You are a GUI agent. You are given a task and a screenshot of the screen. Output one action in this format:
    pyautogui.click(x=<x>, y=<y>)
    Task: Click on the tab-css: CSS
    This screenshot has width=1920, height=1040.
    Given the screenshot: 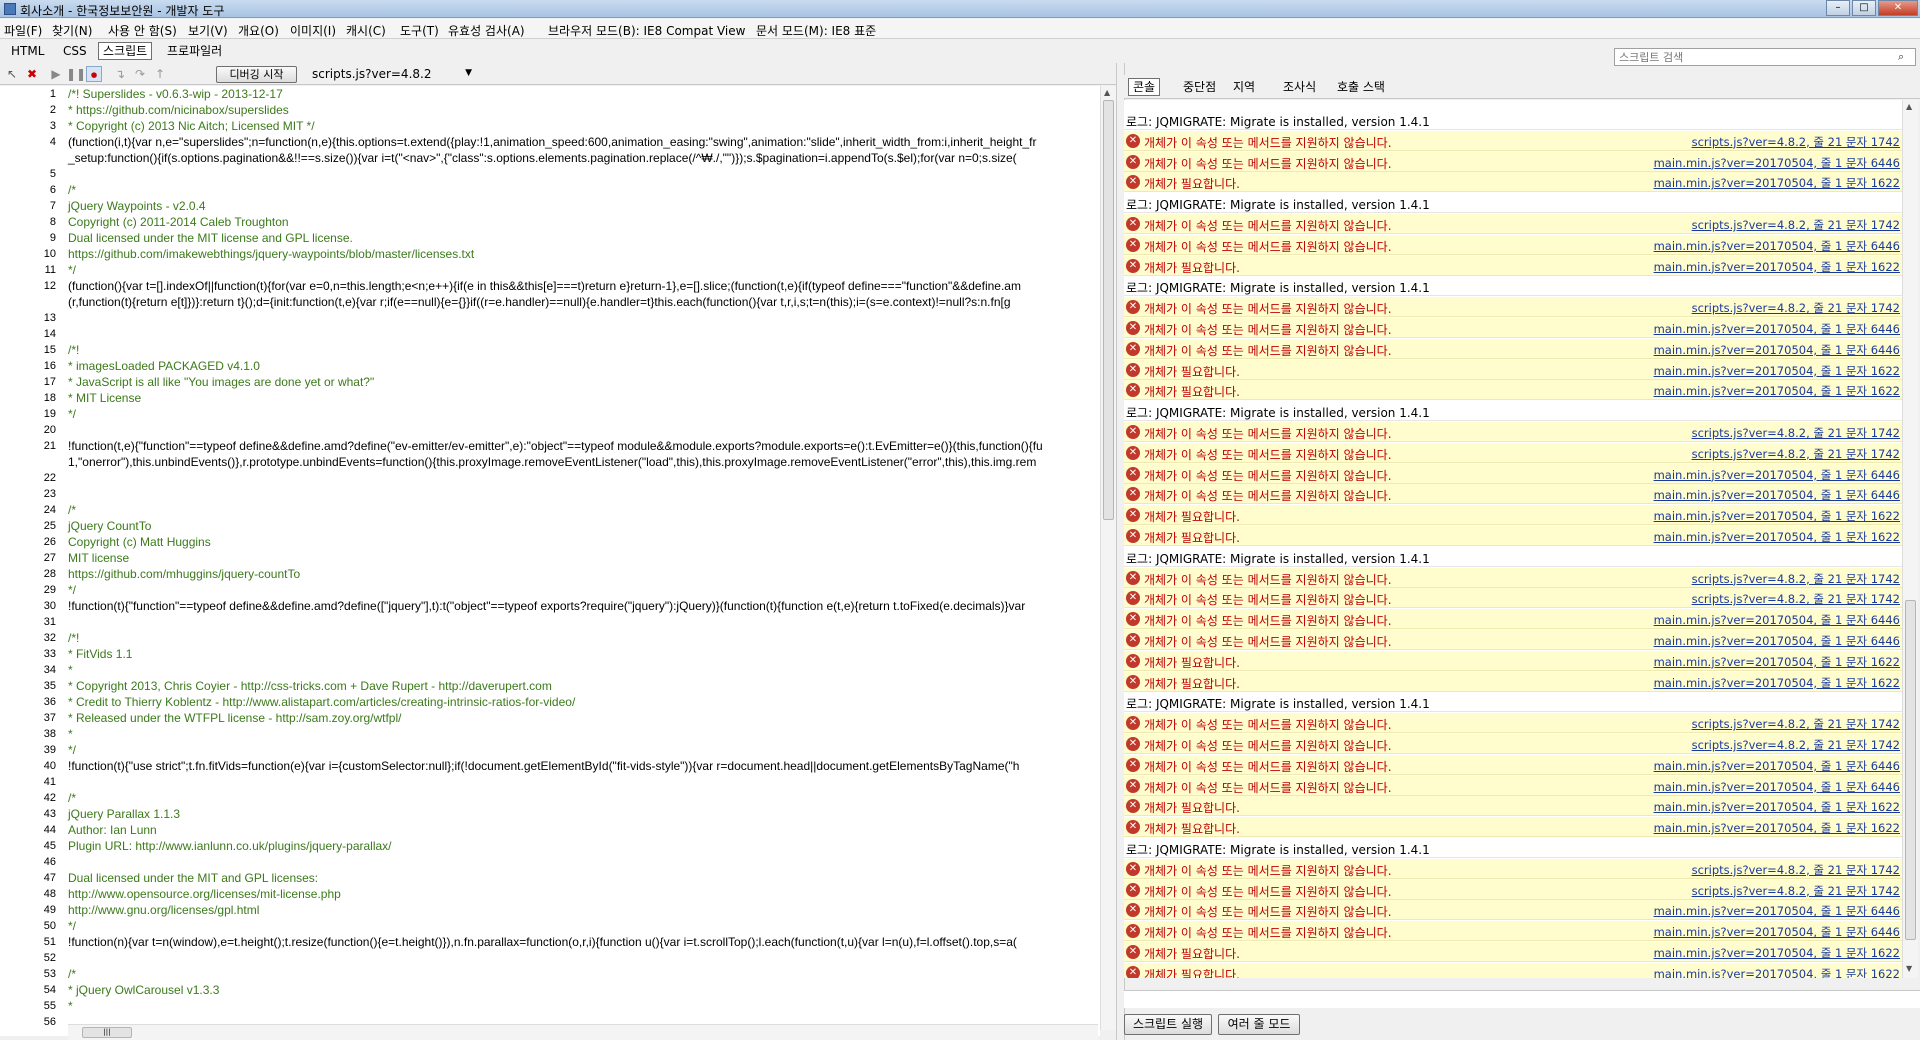 What is the action you would take?
    pyautogui.click(x=75, y=51)
    